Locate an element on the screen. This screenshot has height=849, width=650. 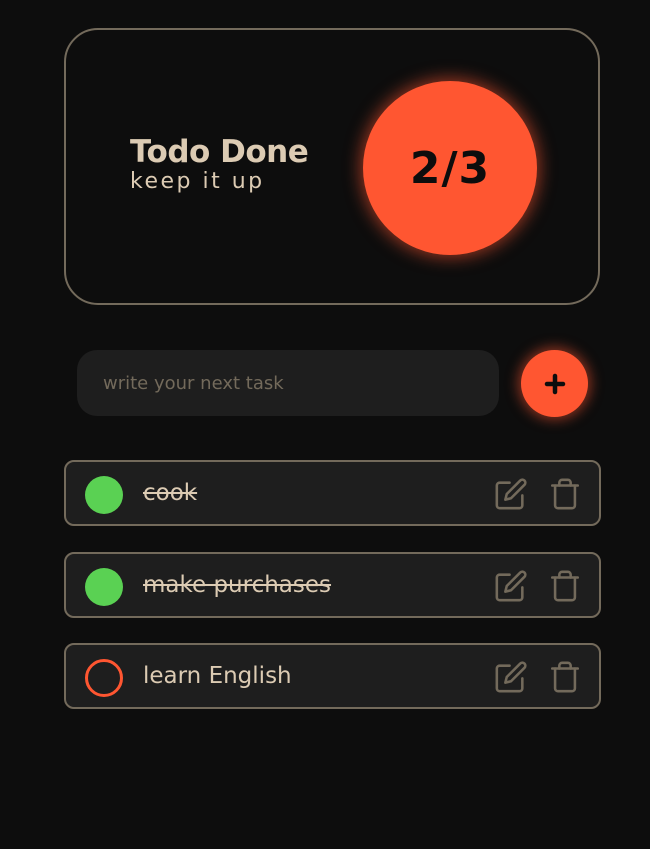
add-task-form is located at coordinates (338, 383).